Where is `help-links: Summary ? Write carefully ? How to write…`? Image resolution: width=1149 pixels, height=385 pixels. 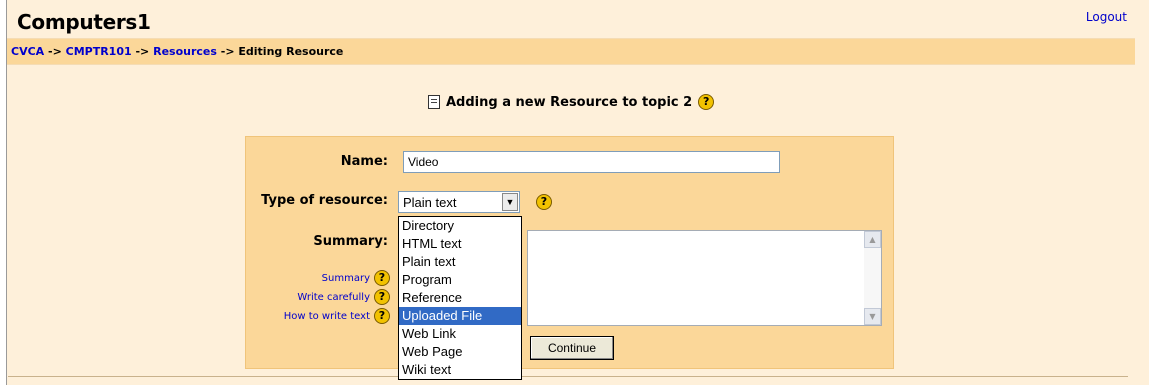
help-links: Summary ? Write carefully ? How to write… is located at coordinates (320, 300).